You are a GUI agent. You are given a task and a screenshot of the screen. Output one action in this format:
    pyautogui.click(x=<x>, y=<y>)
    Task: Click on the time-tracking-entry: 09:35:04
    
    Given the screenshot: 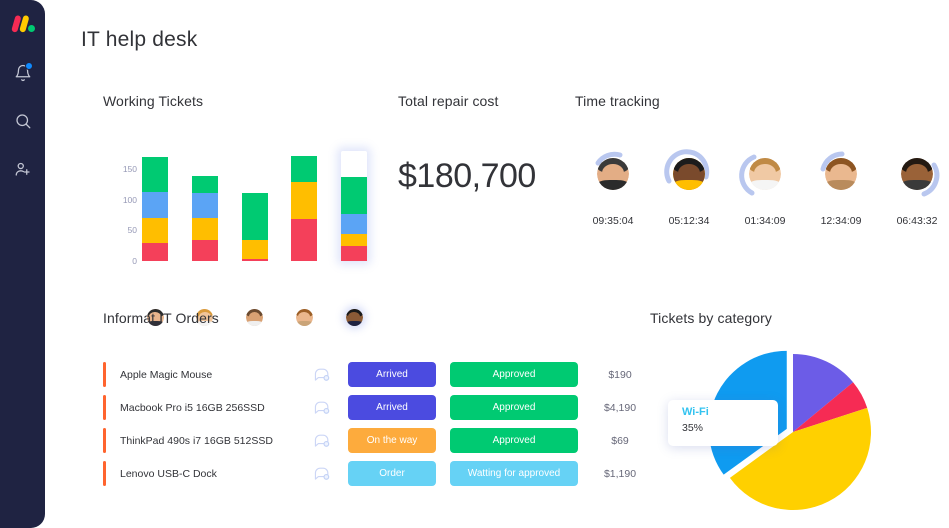 What is the action you would take?
    pyautogui.click(x=613, y=187)
    